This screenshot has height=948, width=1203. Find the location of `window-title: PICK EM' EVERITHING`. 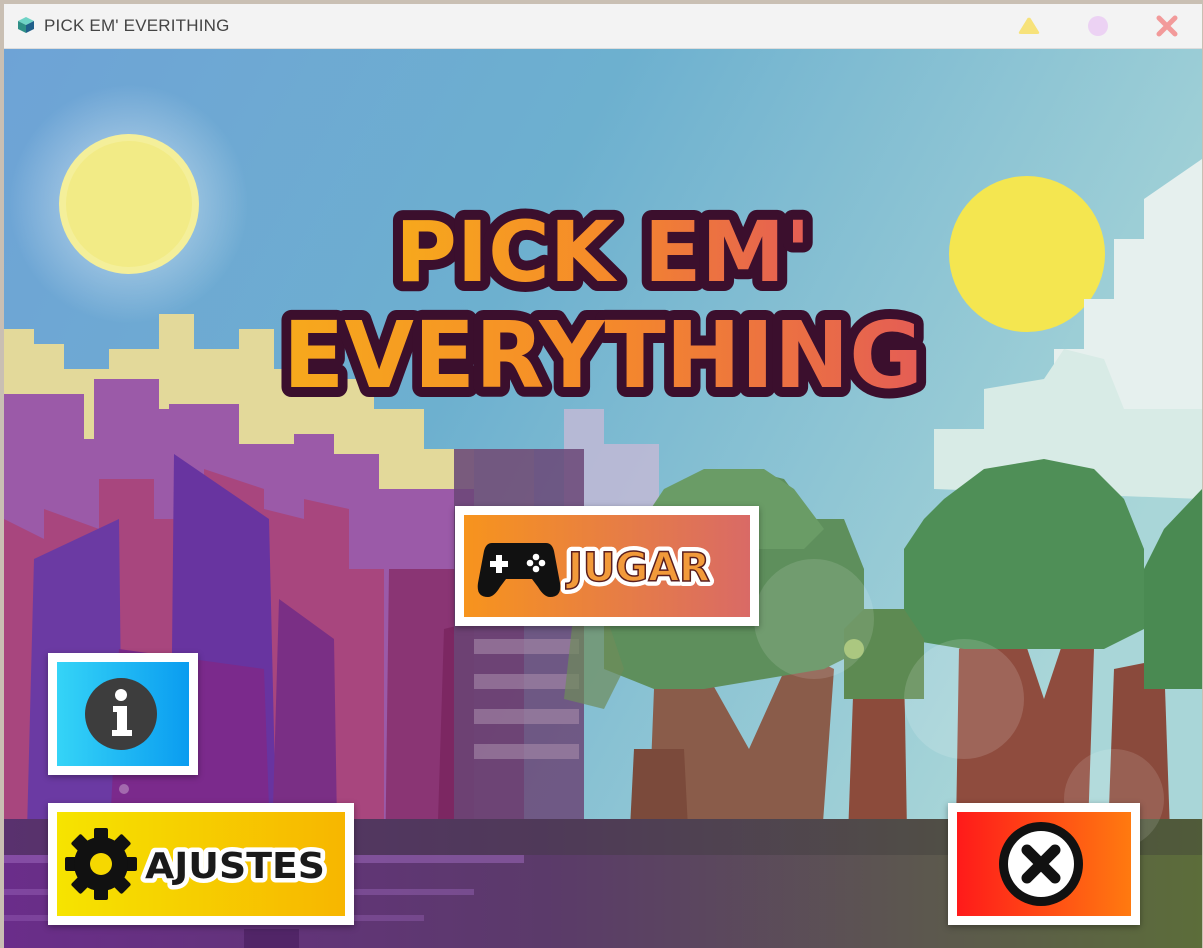

window-title: PICK EM' EVERITHING is located at coordinates (137, 25).